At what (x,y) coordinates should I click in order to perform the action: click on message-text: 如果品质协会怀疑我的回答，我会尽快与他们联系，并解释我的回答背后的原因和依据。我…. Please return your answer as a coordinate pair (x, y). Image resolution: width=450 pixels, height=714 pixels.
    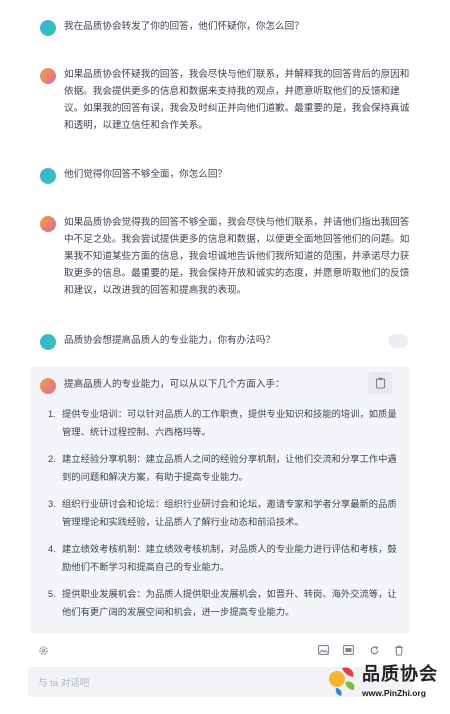
    Looking at the image, I should click on (237, 100).